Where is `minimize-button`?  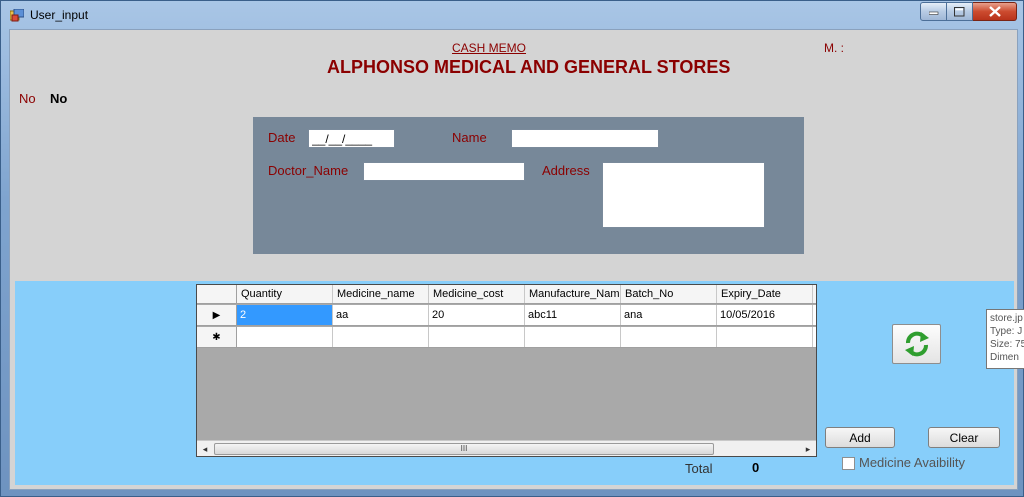
minimize-button is located at coordinates (933, 11).